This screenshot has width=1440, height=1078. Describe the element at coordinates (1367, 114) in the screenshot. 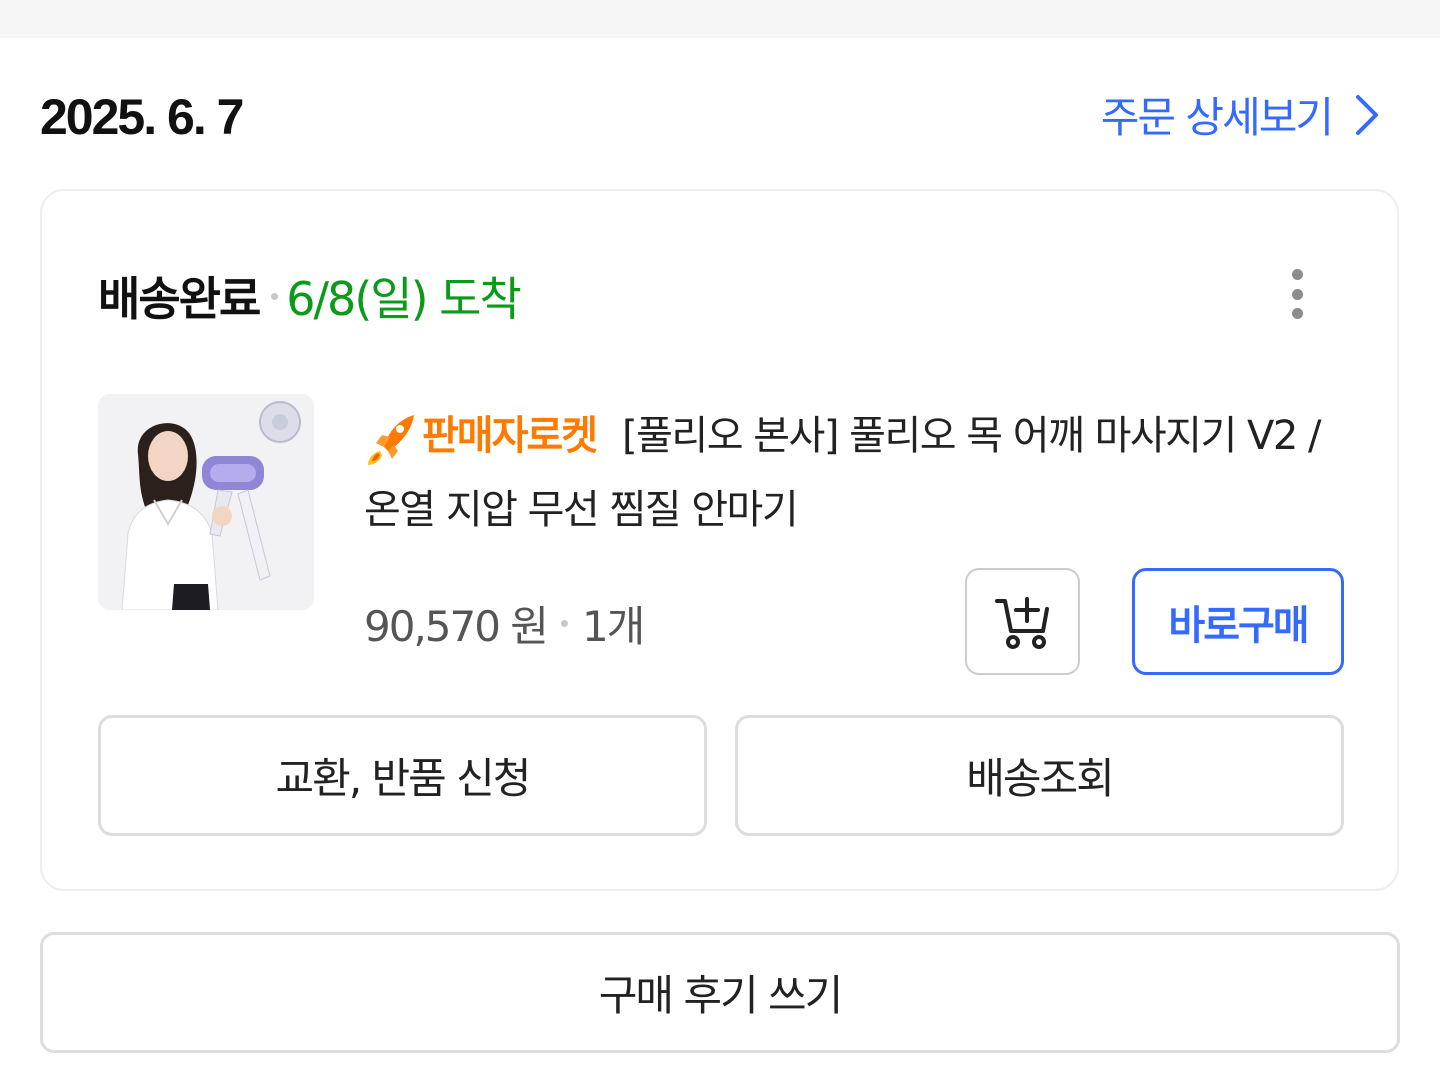

I see `chevron-right-icon` at that location.